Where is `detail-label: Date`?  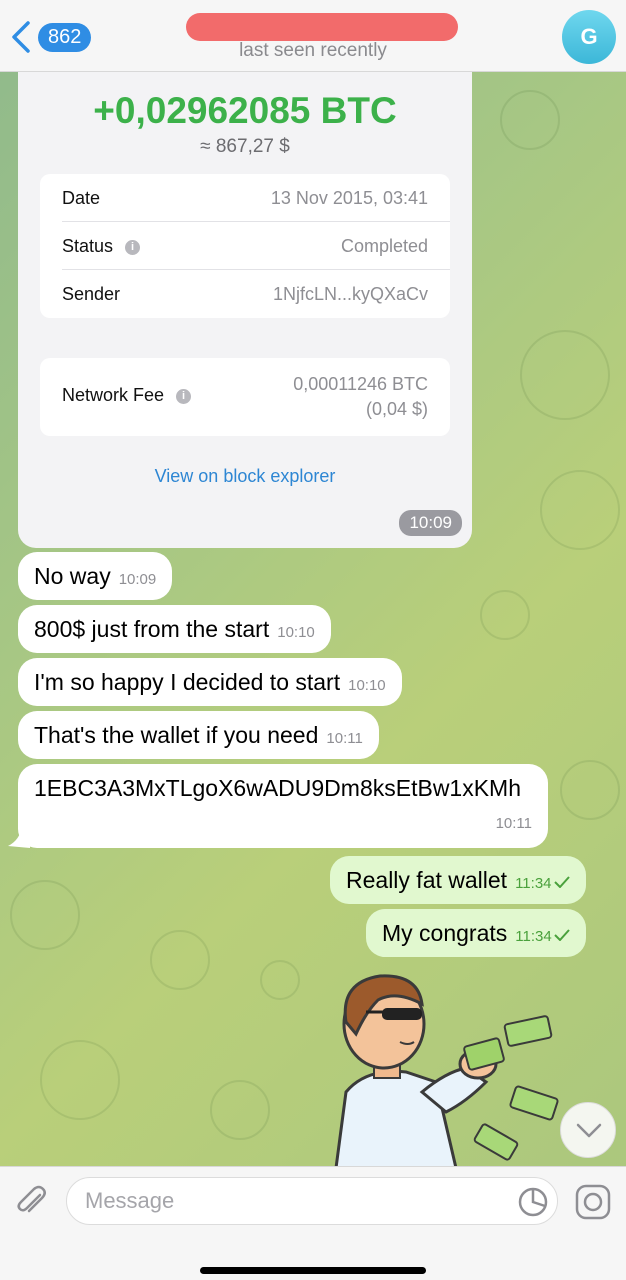
detail-label: Date is located at coordinates (81, 198).